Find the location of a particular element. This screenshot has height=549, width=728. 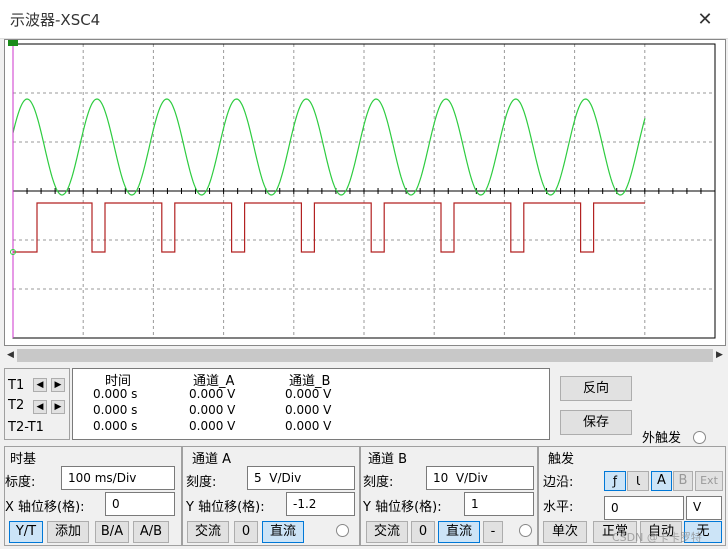

t1-left-button: ◀ is located at coordinates (40, 385).